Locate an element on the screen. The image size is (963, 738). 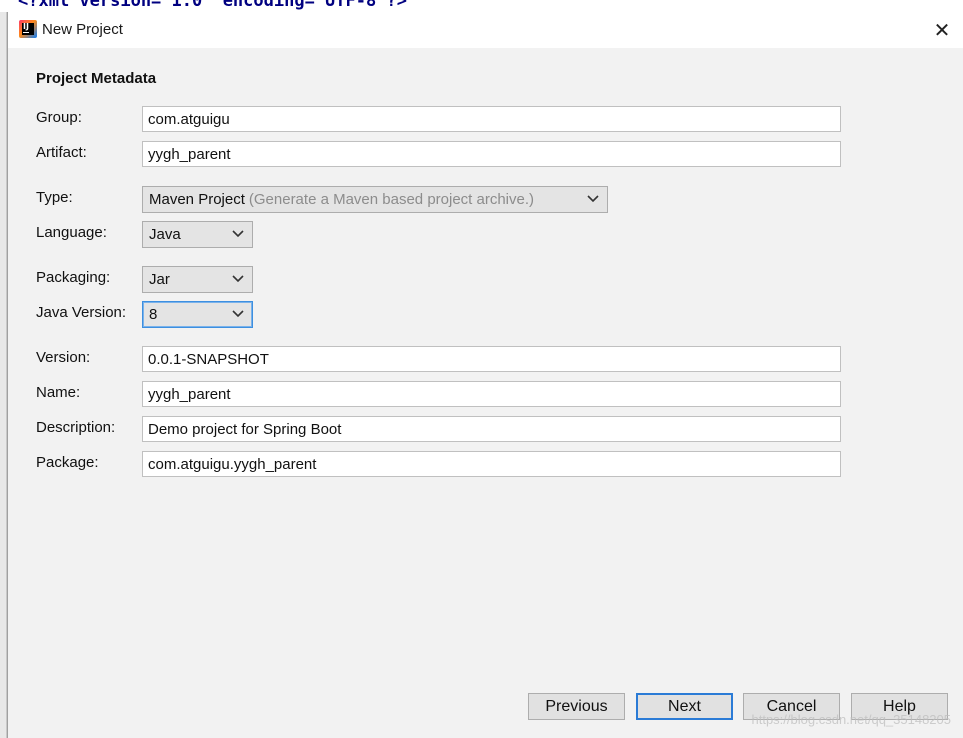
description-label: Description: is located at coordinates (76, 427).